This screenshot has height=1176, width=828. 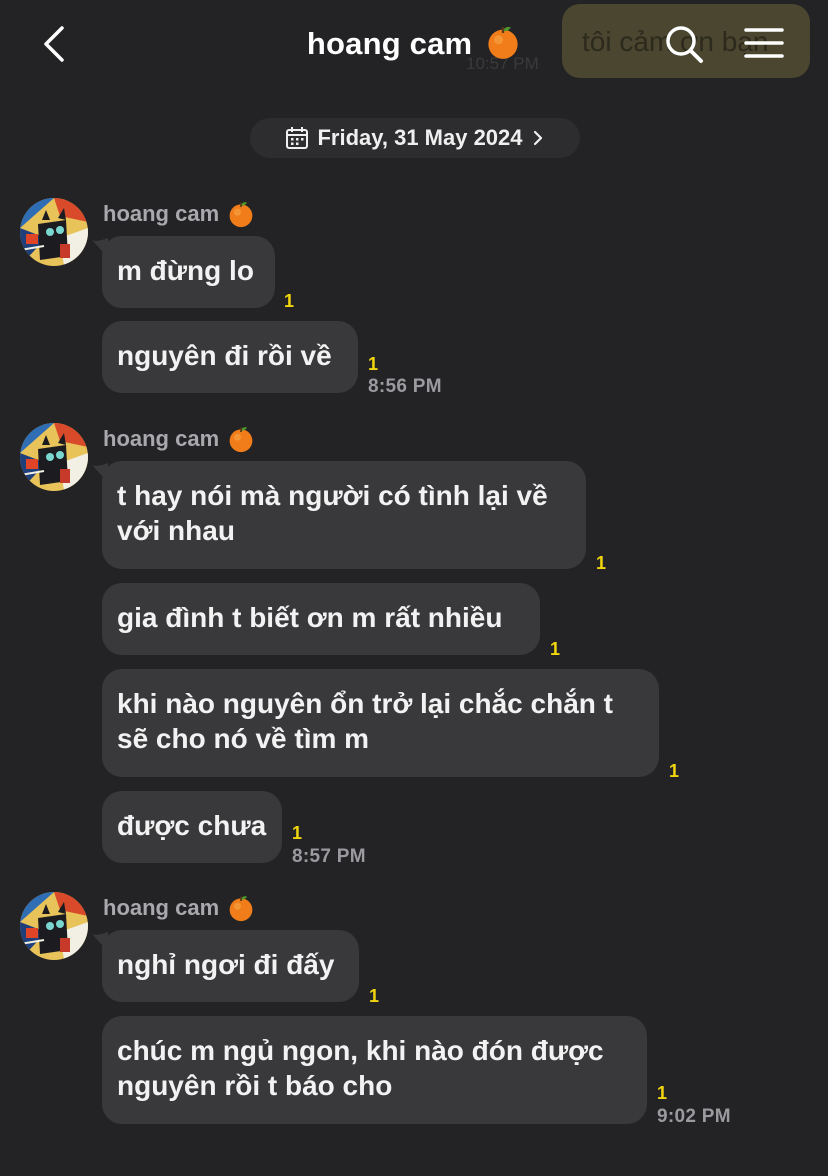 I want to click on message-bubble: m đừng lo, so click(x=188, y=272).